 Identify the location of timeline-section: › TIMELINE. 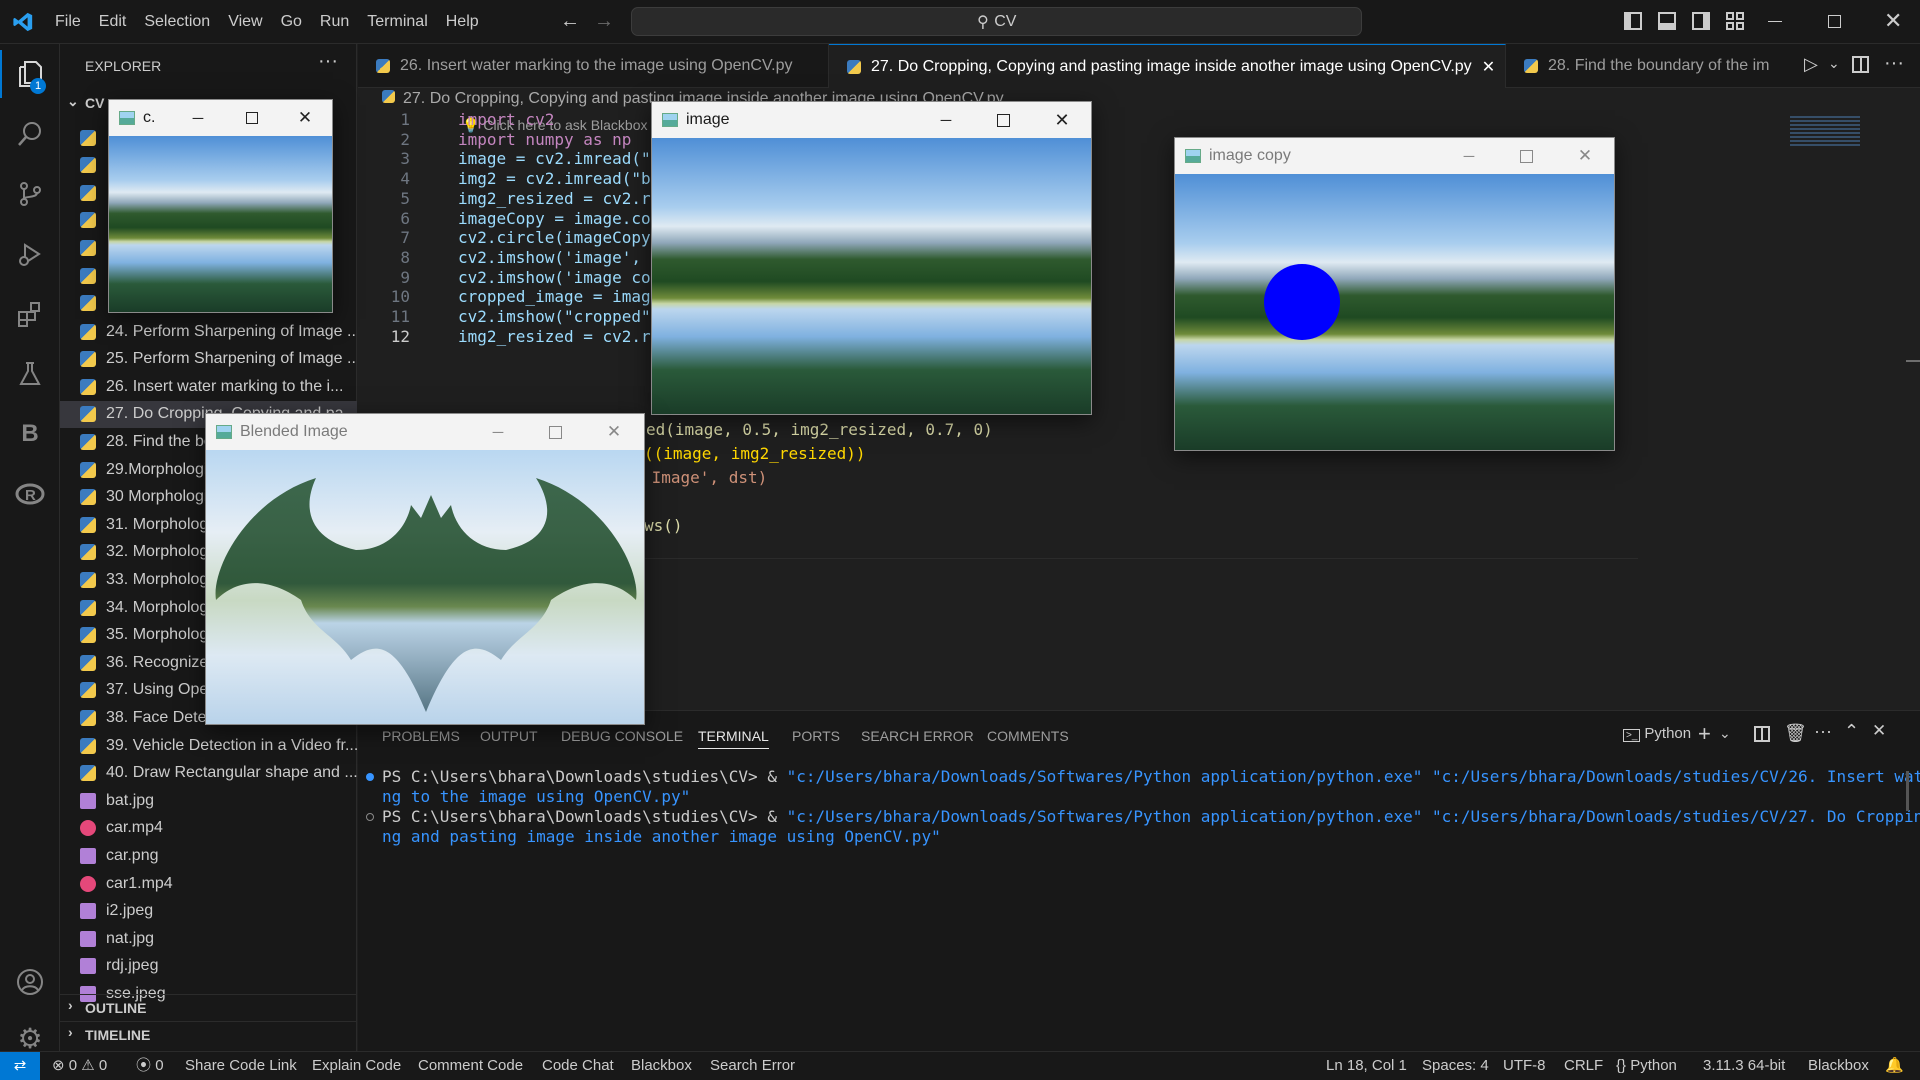
(208, 1032).